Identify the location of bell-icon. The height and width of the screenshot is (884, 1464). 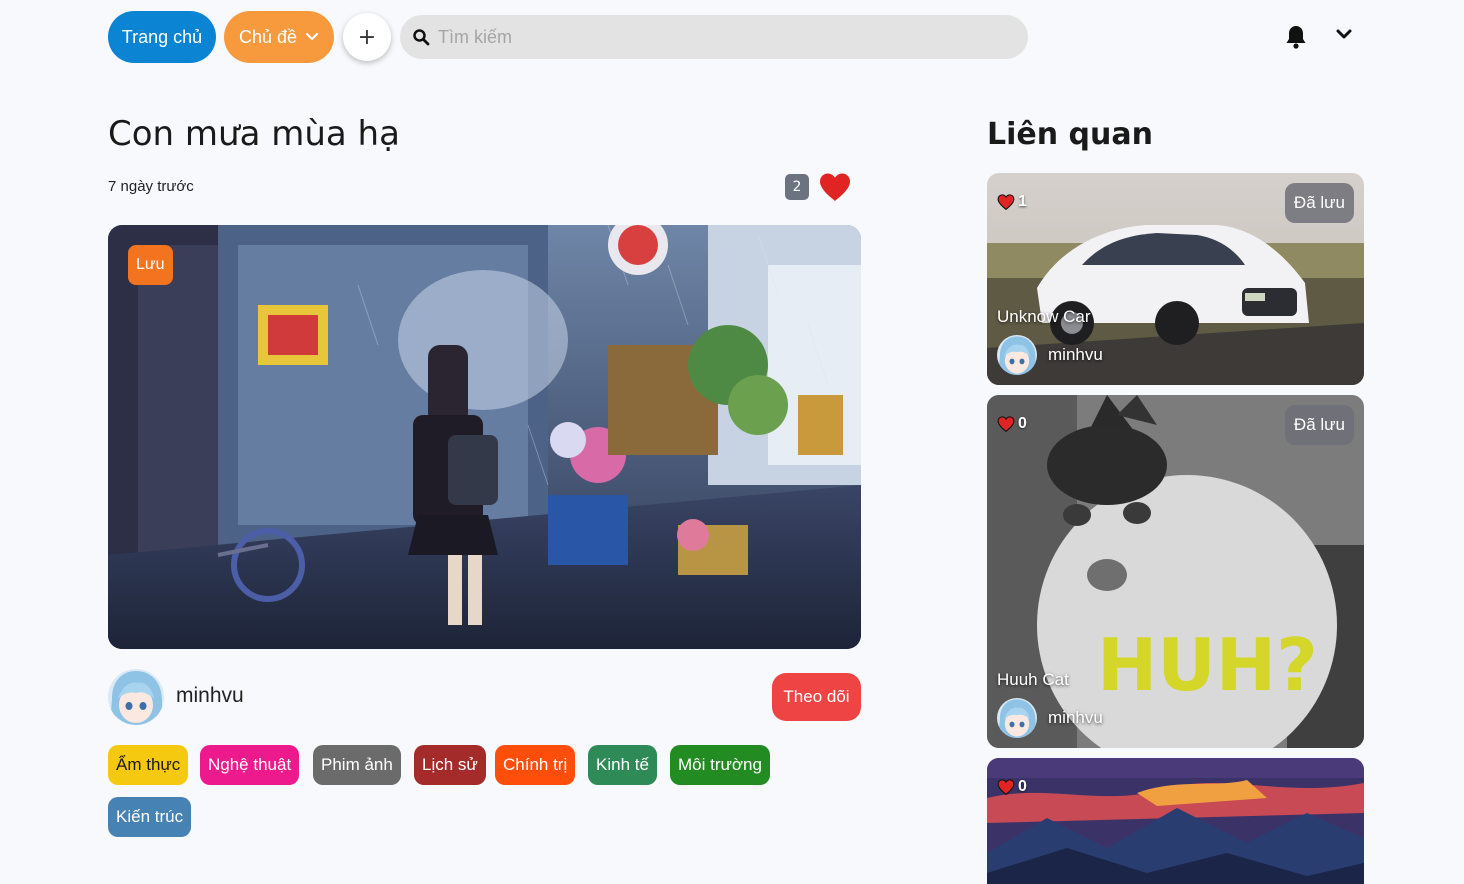
(1296, 37).